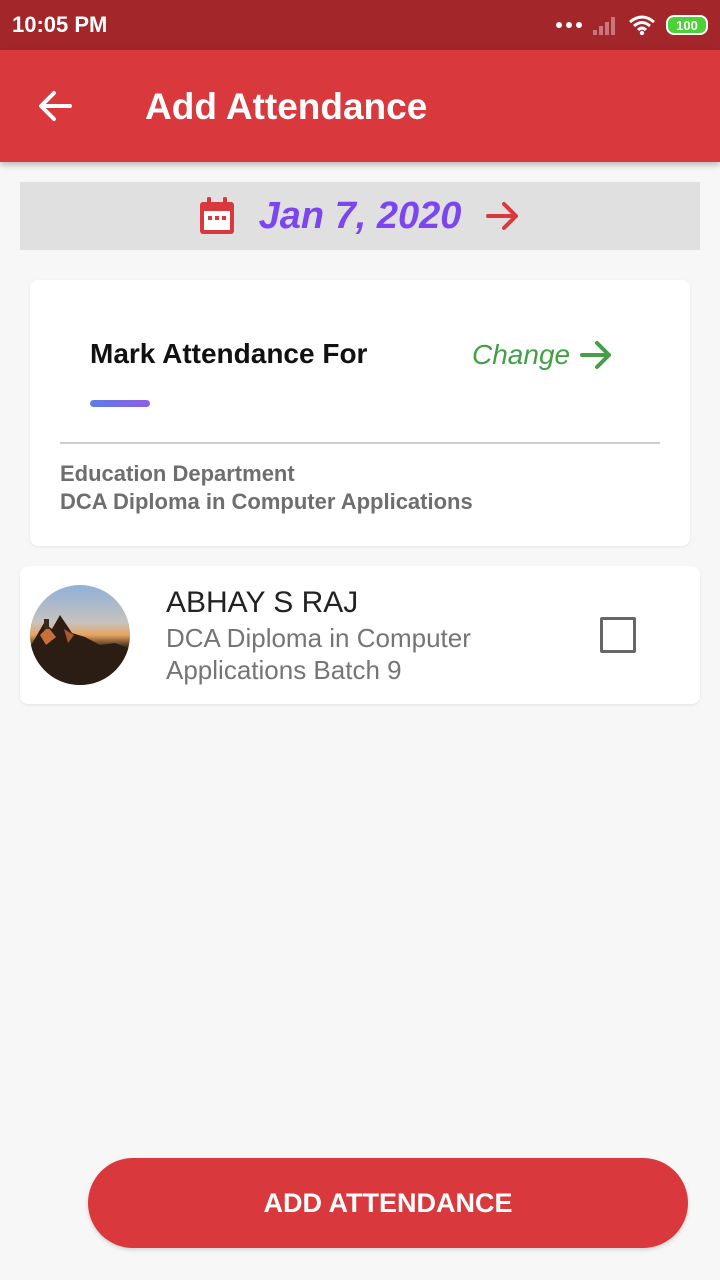 This screenshot has height=1280, width=720. Describe the element at coordinates (120, 403) in the screenshot. I see `title-underline` at that location.